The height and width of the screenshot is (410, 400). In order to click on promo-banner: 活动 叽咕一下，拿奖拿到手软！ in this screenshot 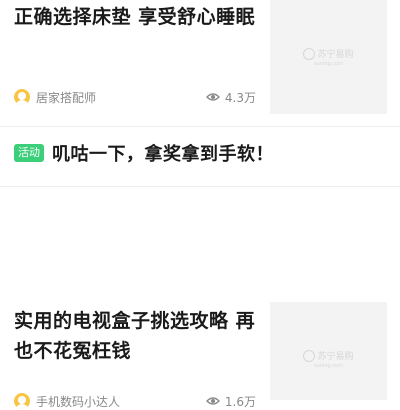, I will do `click(144, 153)`.